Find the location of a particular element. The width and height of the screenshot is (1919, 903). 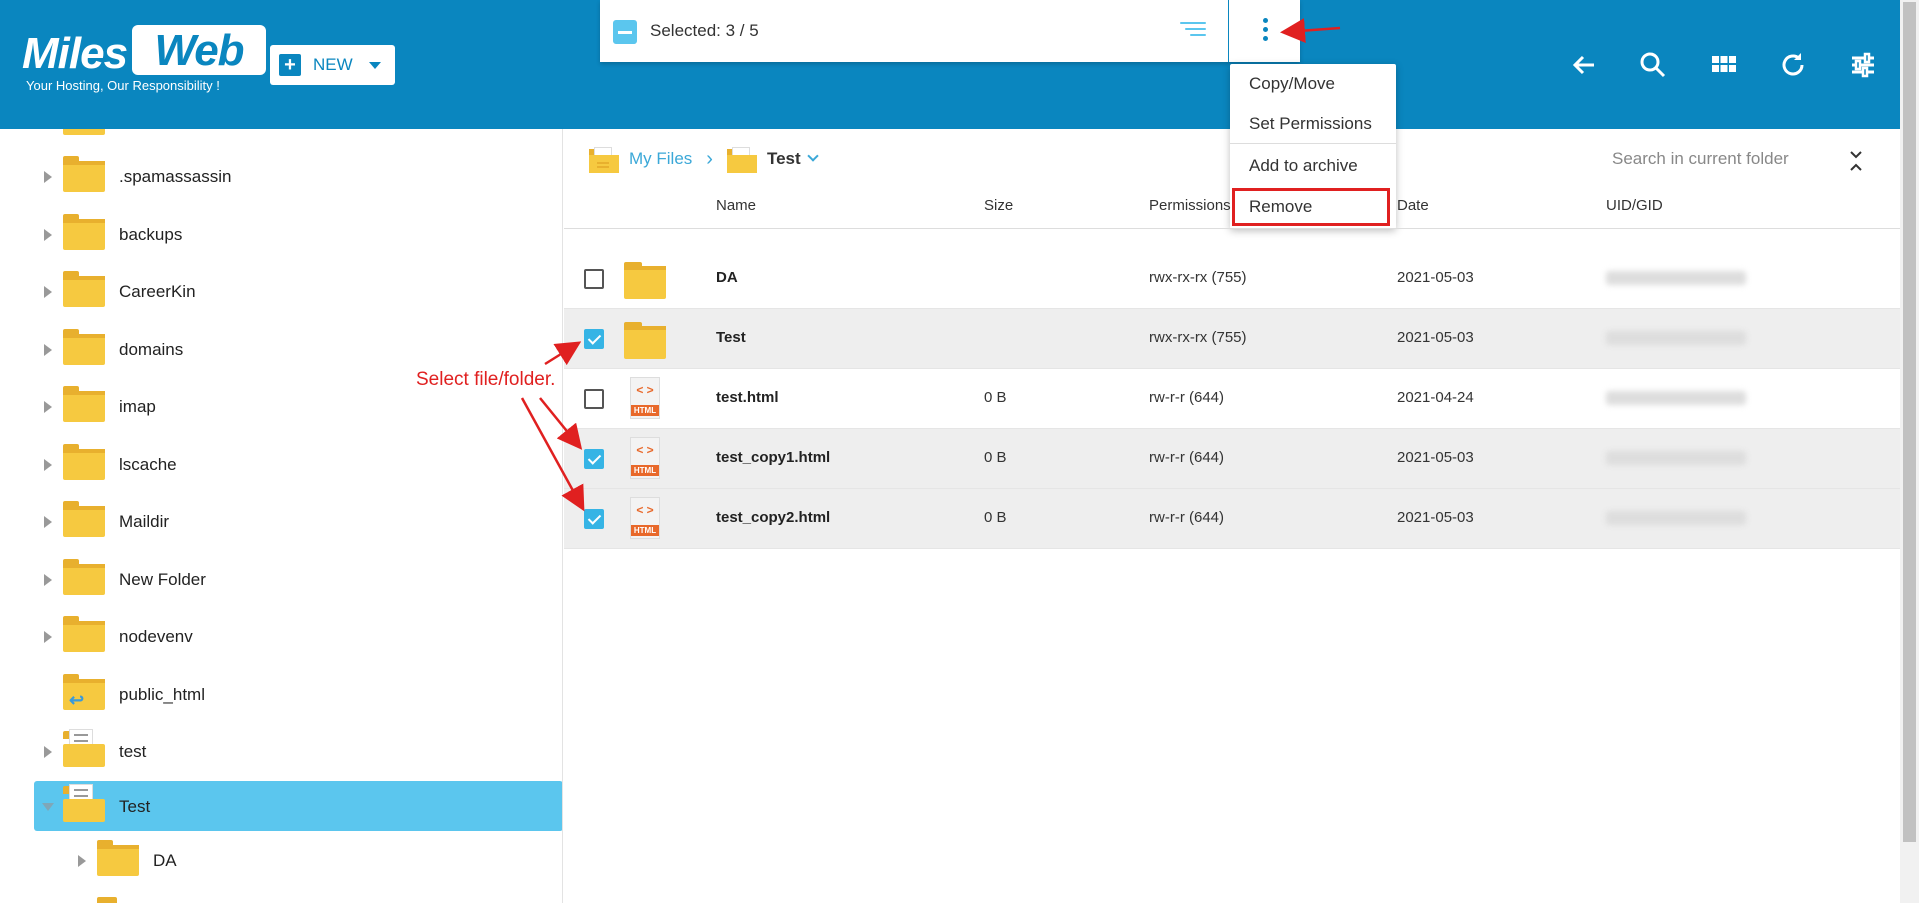

tree-item-public-html: ↩ public_html is located at coordinates (281, 694).